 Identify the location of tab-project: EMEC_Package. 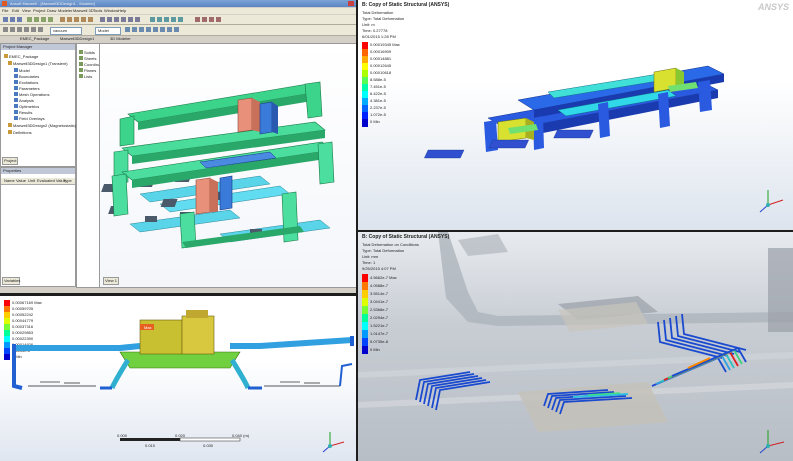
(34, 38).